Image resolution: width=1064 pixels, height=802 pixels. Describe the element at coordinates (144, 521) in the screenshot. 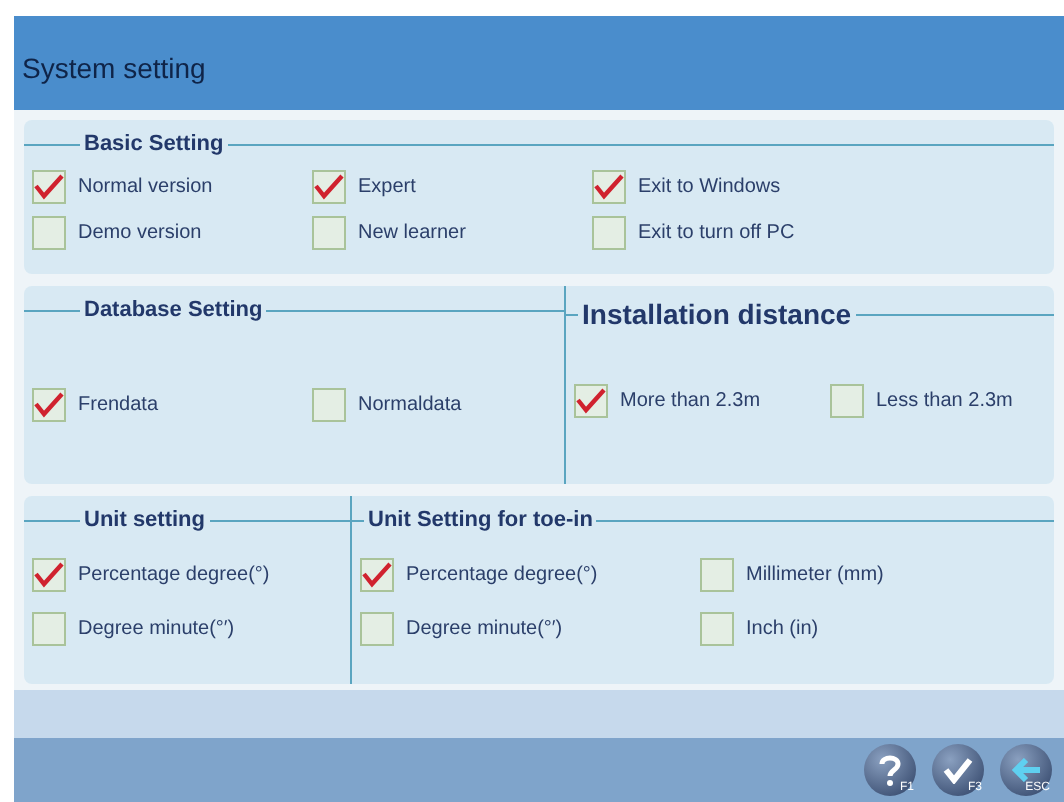

I see `section-title: Unit setting` at that location.